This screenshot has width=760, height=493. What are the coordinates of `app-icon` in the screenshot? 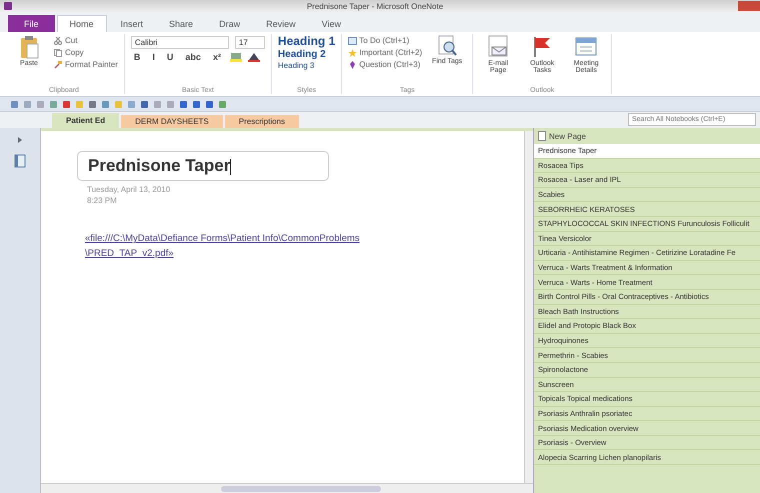 It's located at (8, 6).